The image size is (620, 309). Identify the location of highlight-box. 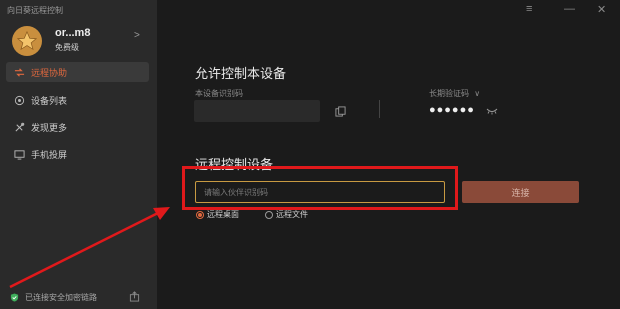
(320, 188).